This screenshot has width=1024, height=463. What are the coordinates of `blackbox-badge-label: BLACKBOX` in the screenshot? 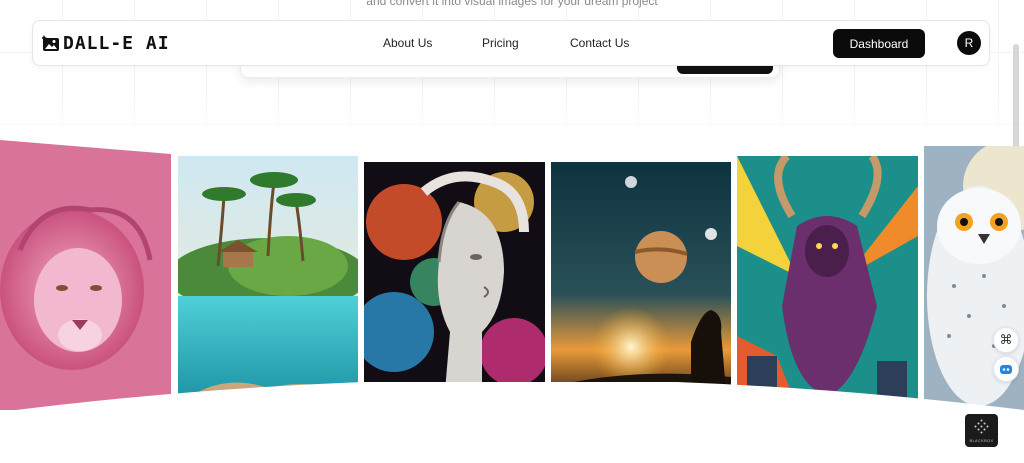 It's located at (981, 440).